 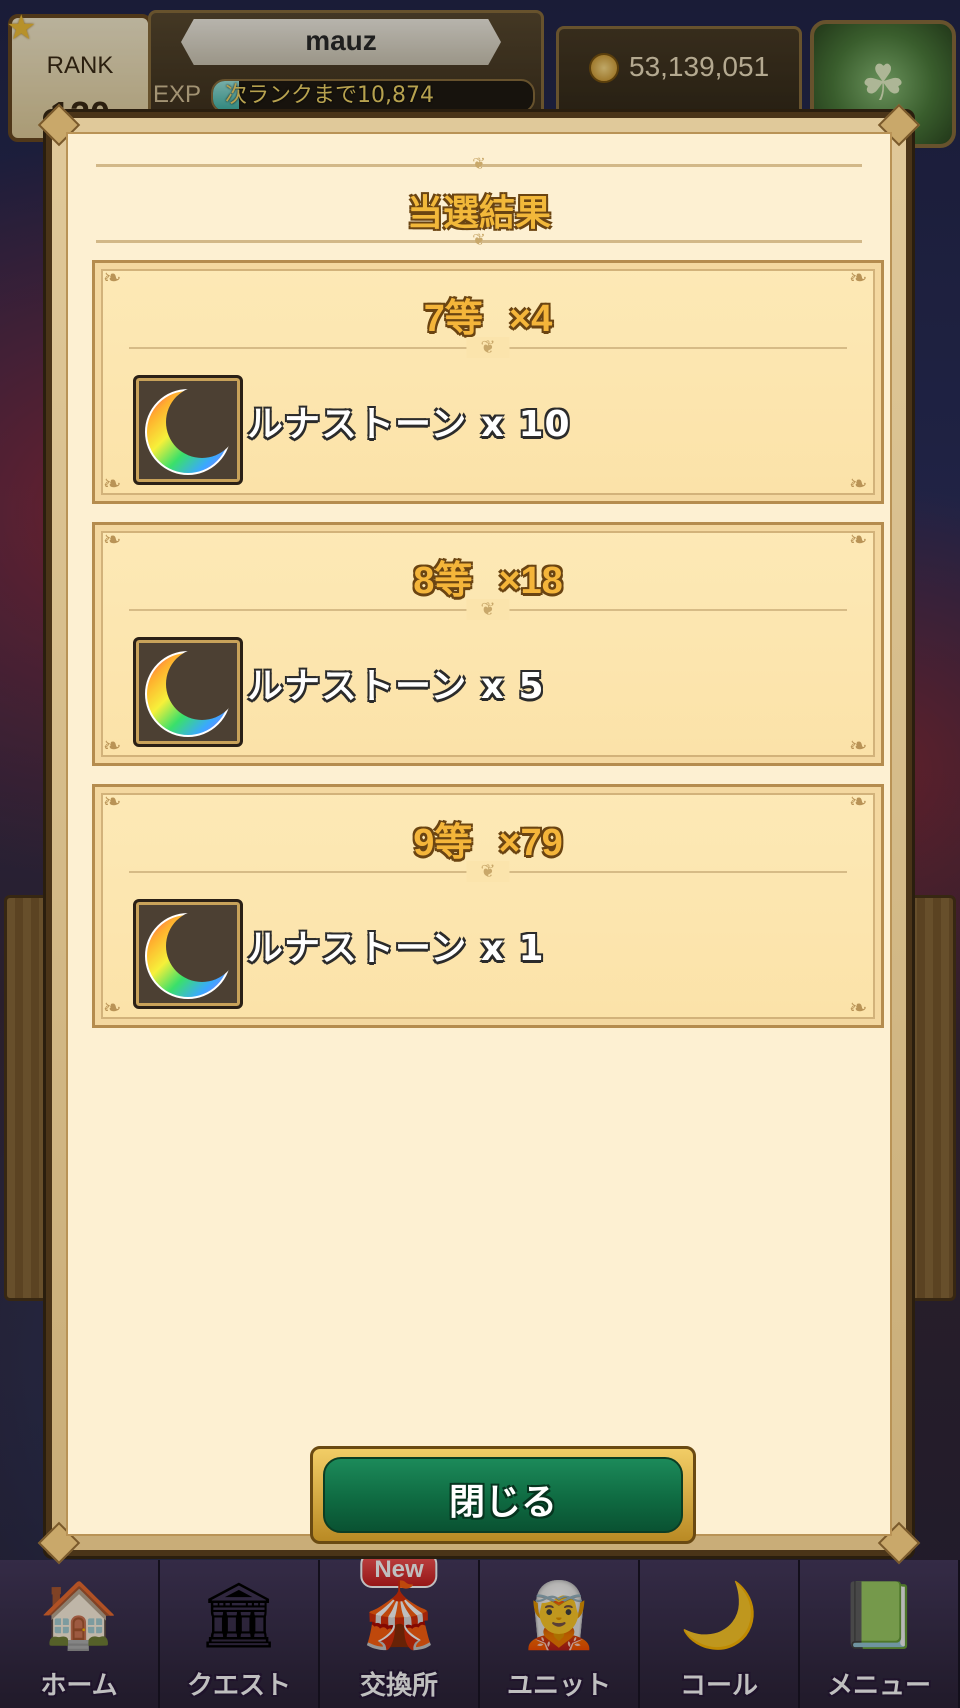 What do you see at coordinates (409, 424) in the screenshot?
I see `item-name: ルナストーン x 10` at bounding box center [409, 424].